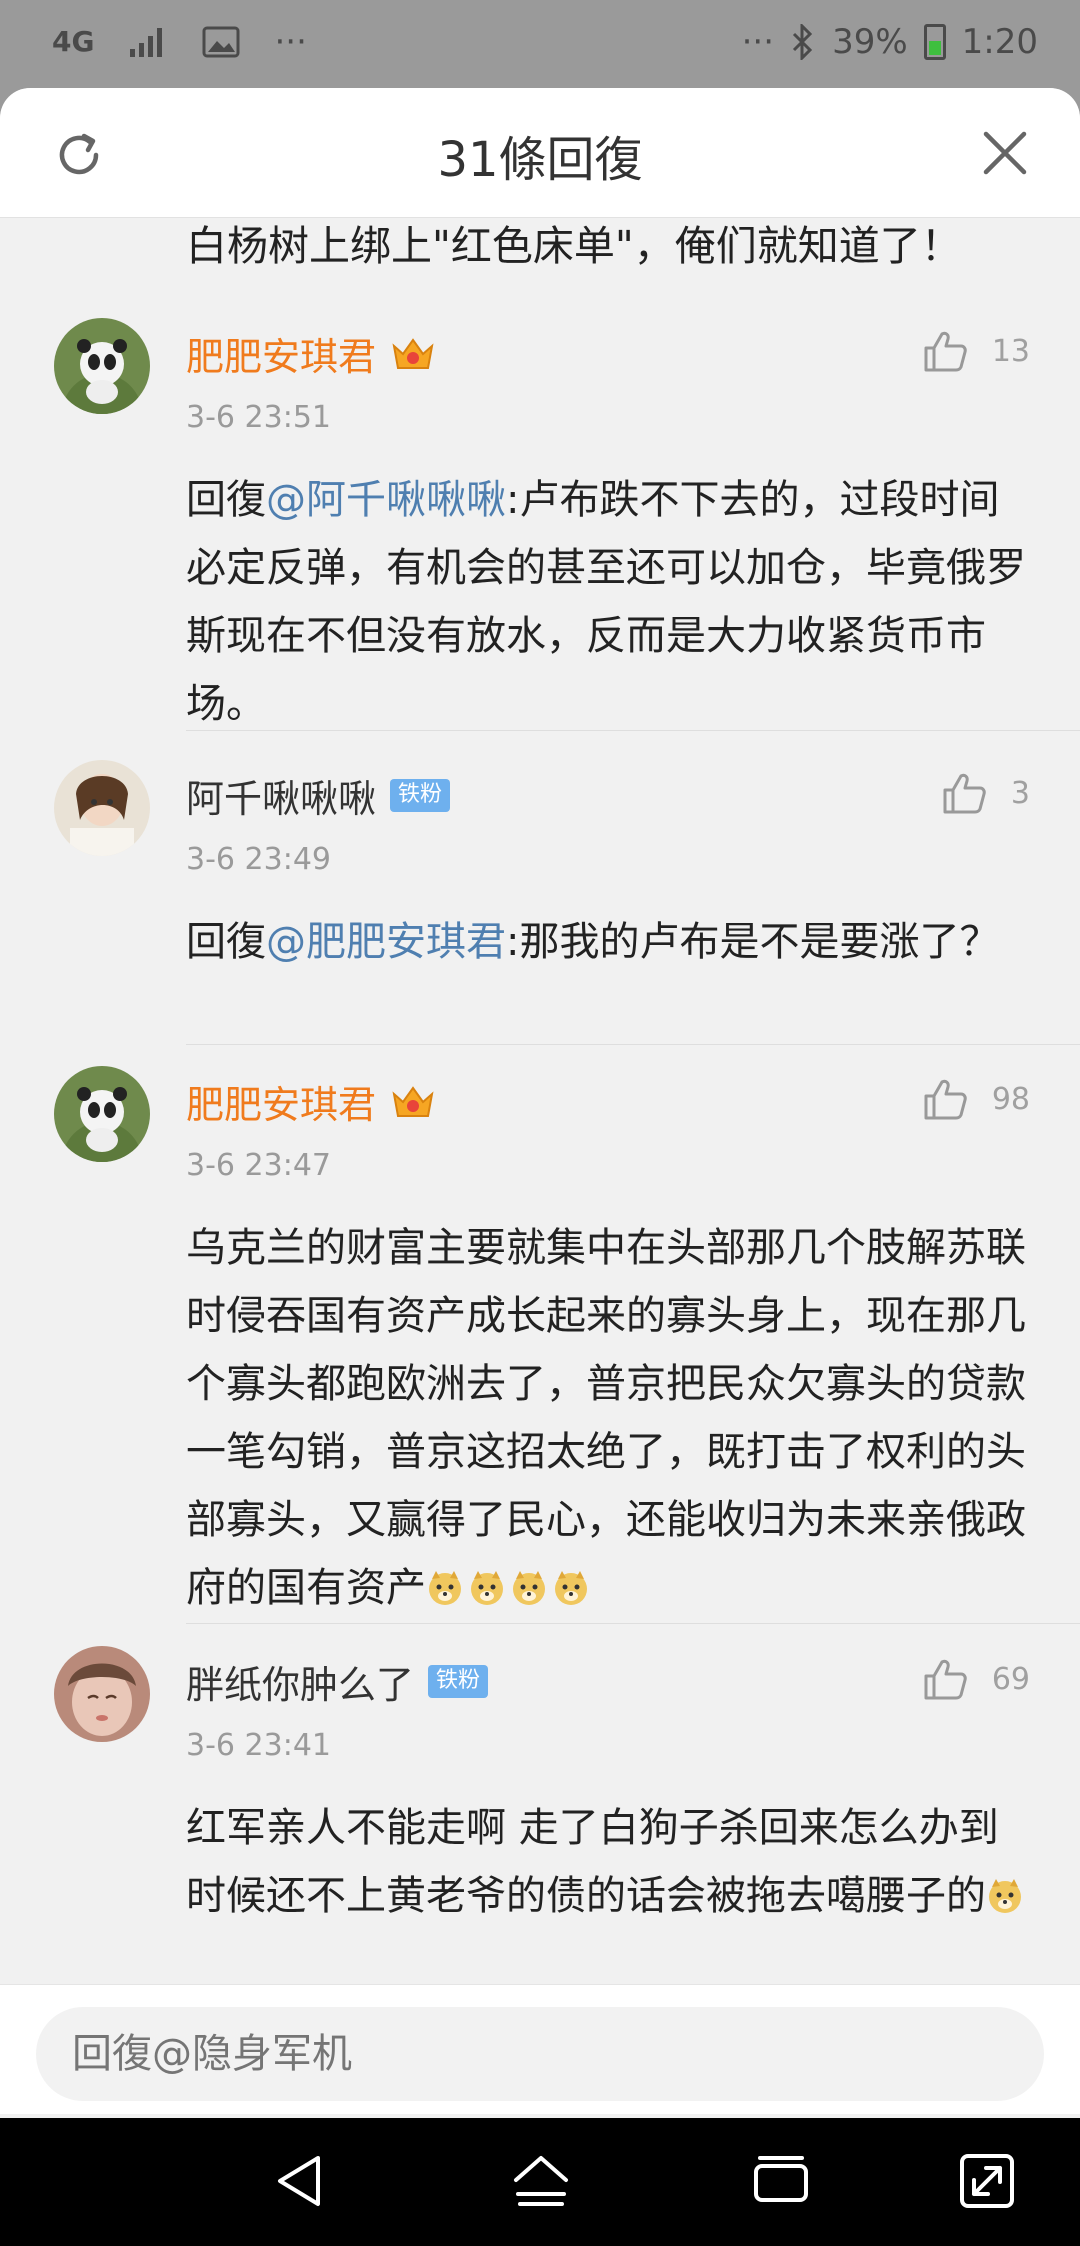 The image size is (1080, 2246). What do you see at coordinates (540, 2054) in the screenshot?
I see `reply-input` at bounding box center [540, 2054].